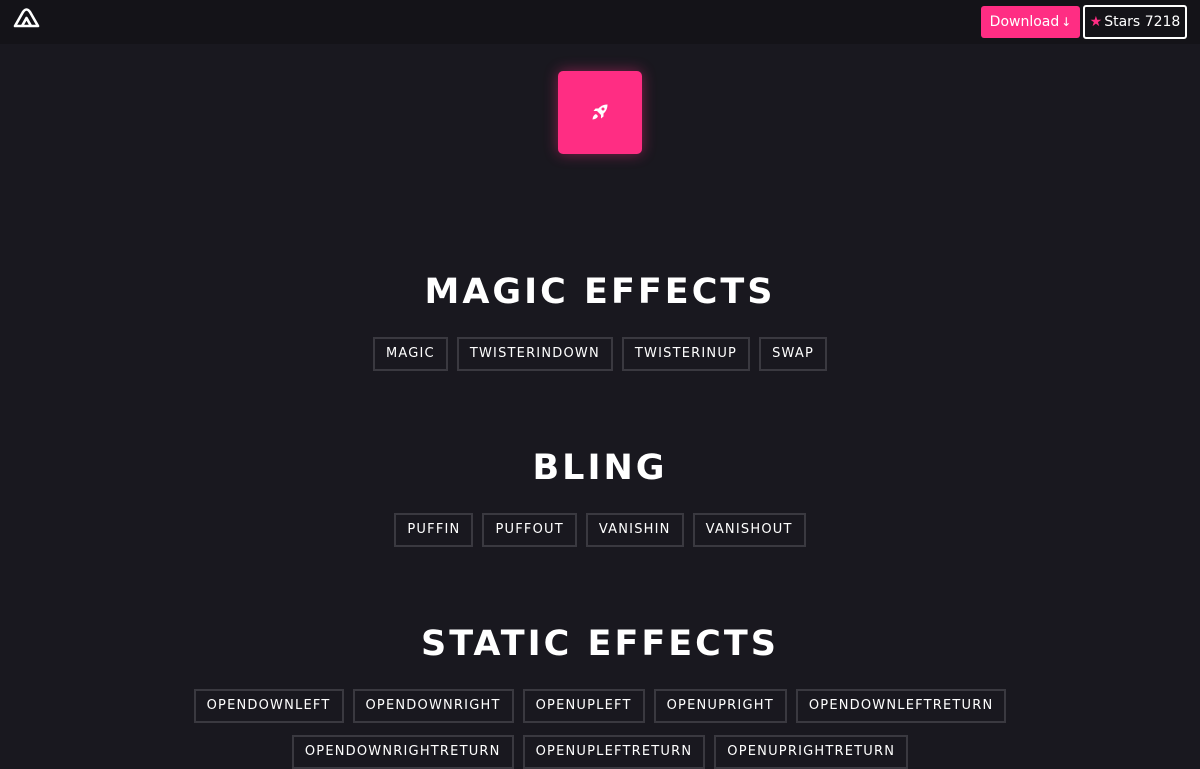 The height and width of the screenshot is (769, 1200). Describe the element at coordinates (614, 752) in the screenshot. I see `effect-button-openupleftreturn: OPENUPLEFTRETURN` at that location.